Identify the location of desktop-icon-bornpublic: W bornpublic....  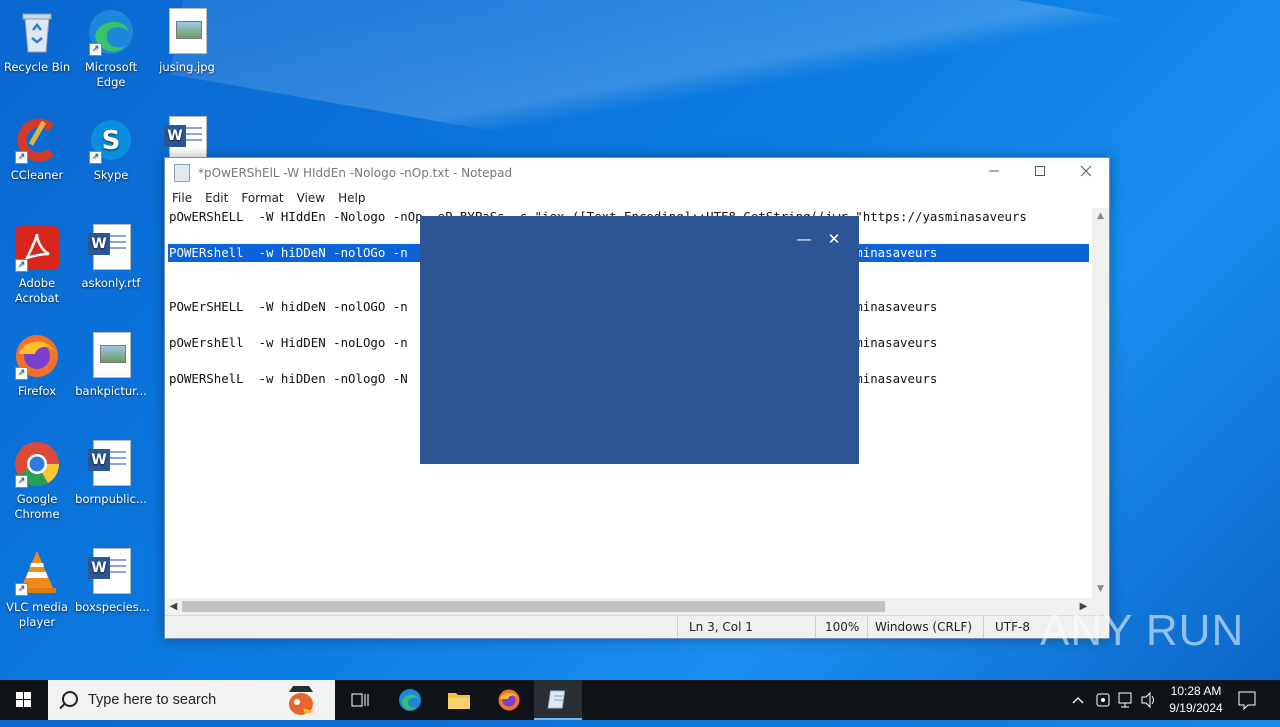
(111, 473).